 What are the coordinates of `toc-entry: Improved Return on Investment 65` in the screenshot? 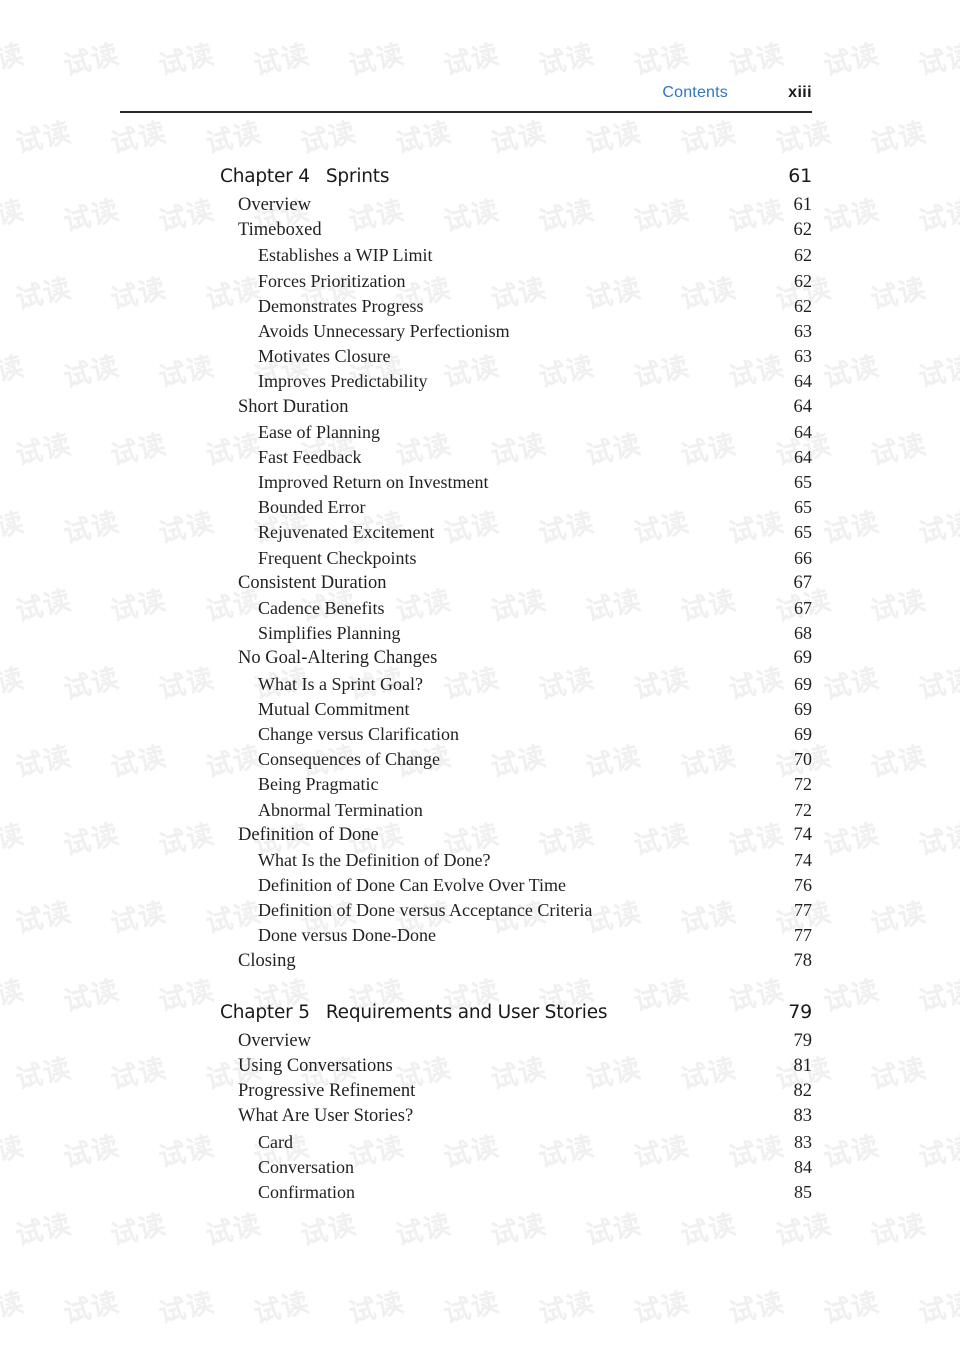 It's located at (516, 484).